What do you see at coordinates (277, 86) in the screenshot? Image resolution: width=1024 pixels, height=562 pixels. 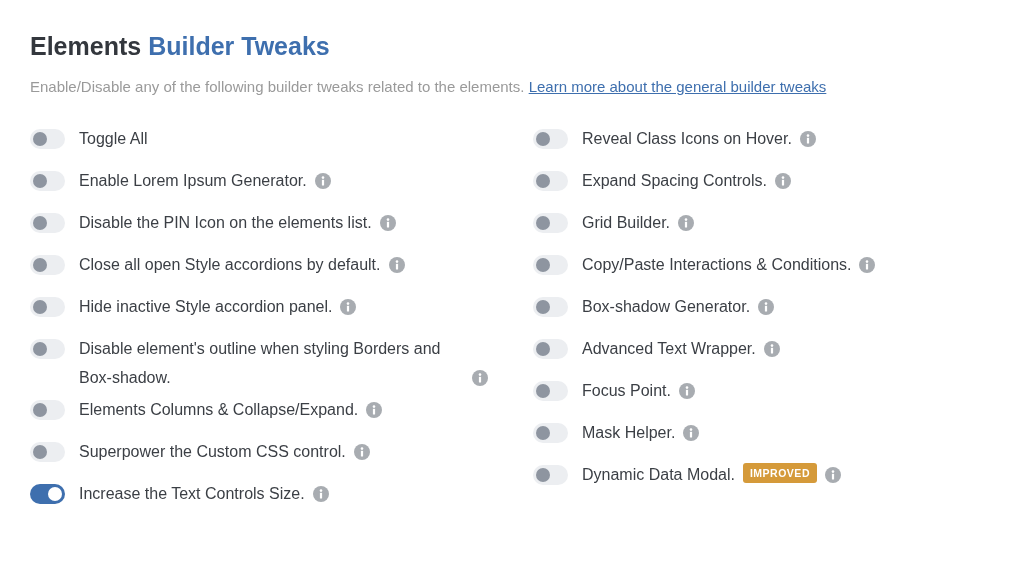 I see `description-text: Enable/Disable any of the following builder tweaks related to the elements.` at bounding box center [277, 86].